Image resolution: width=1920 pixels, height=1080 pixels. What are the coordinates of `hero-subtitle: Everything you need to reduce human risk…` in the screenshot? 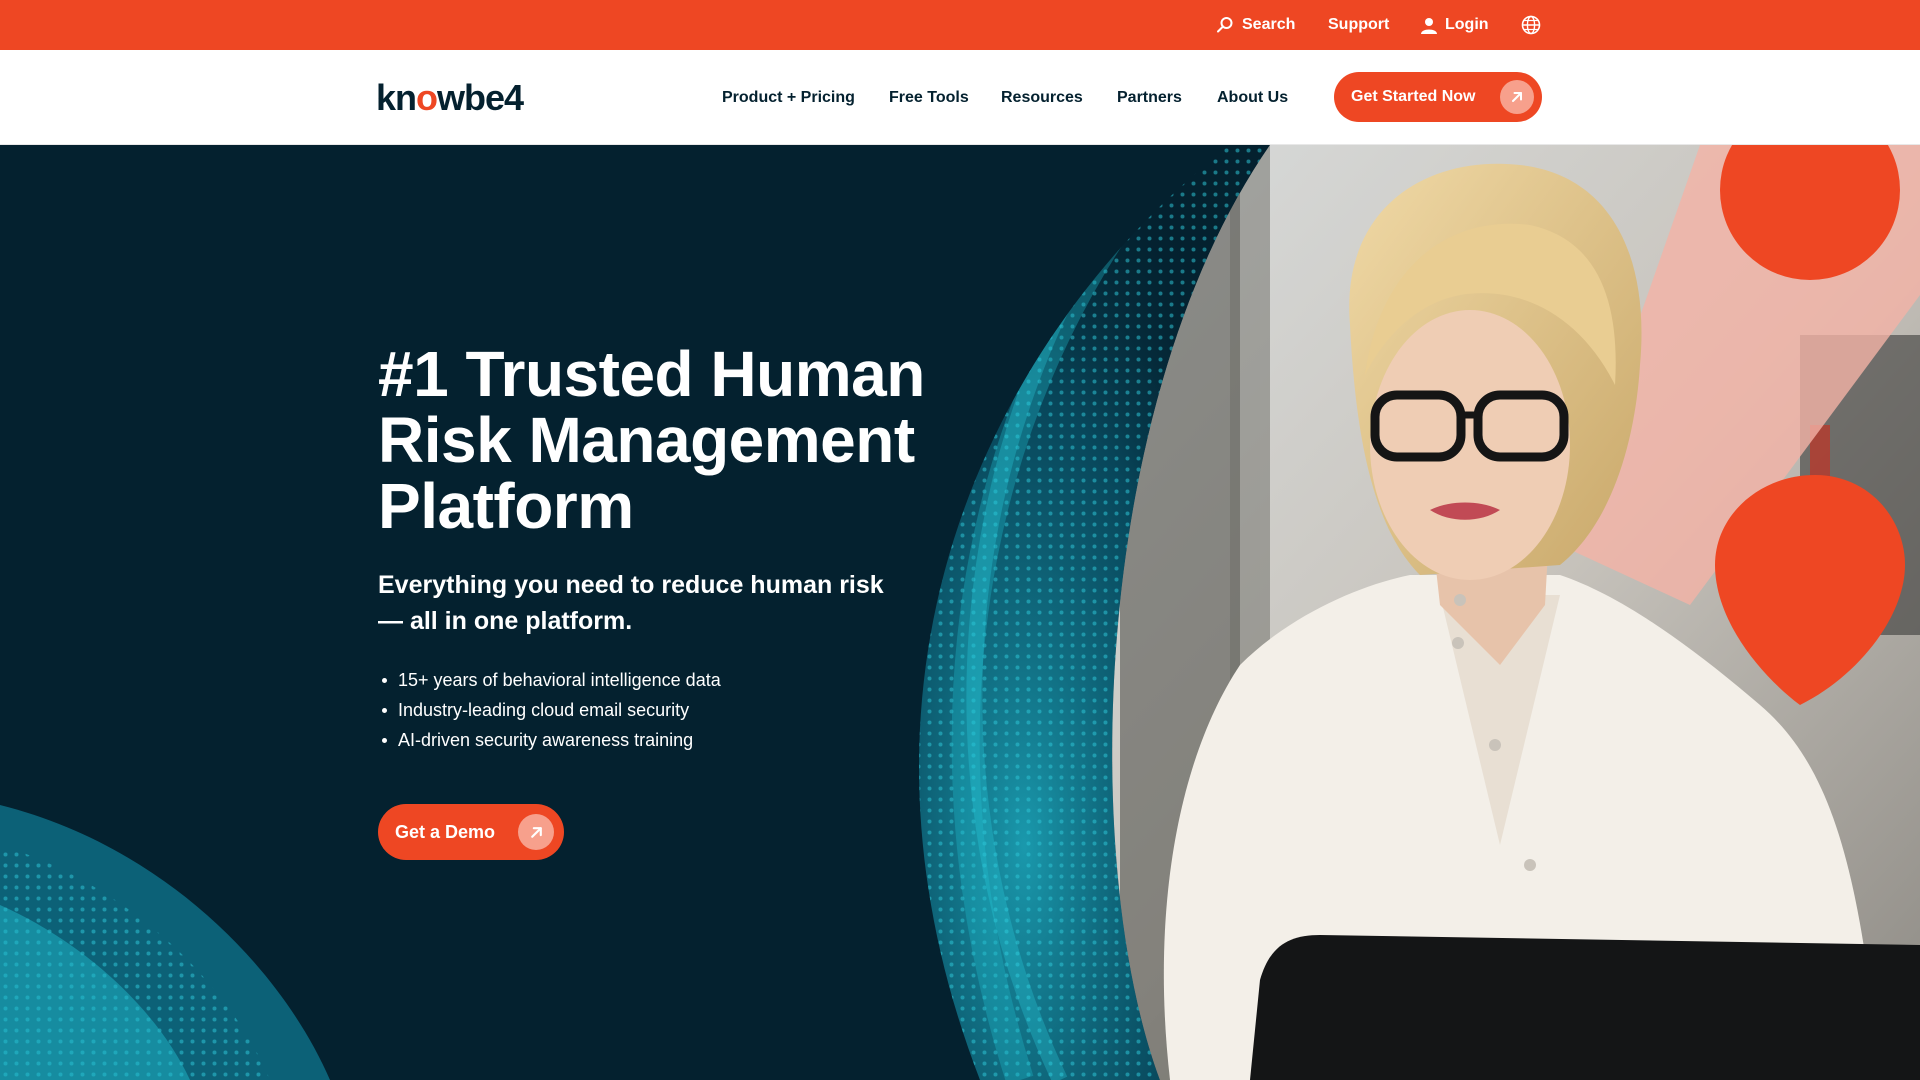 It's located at (631, 603).